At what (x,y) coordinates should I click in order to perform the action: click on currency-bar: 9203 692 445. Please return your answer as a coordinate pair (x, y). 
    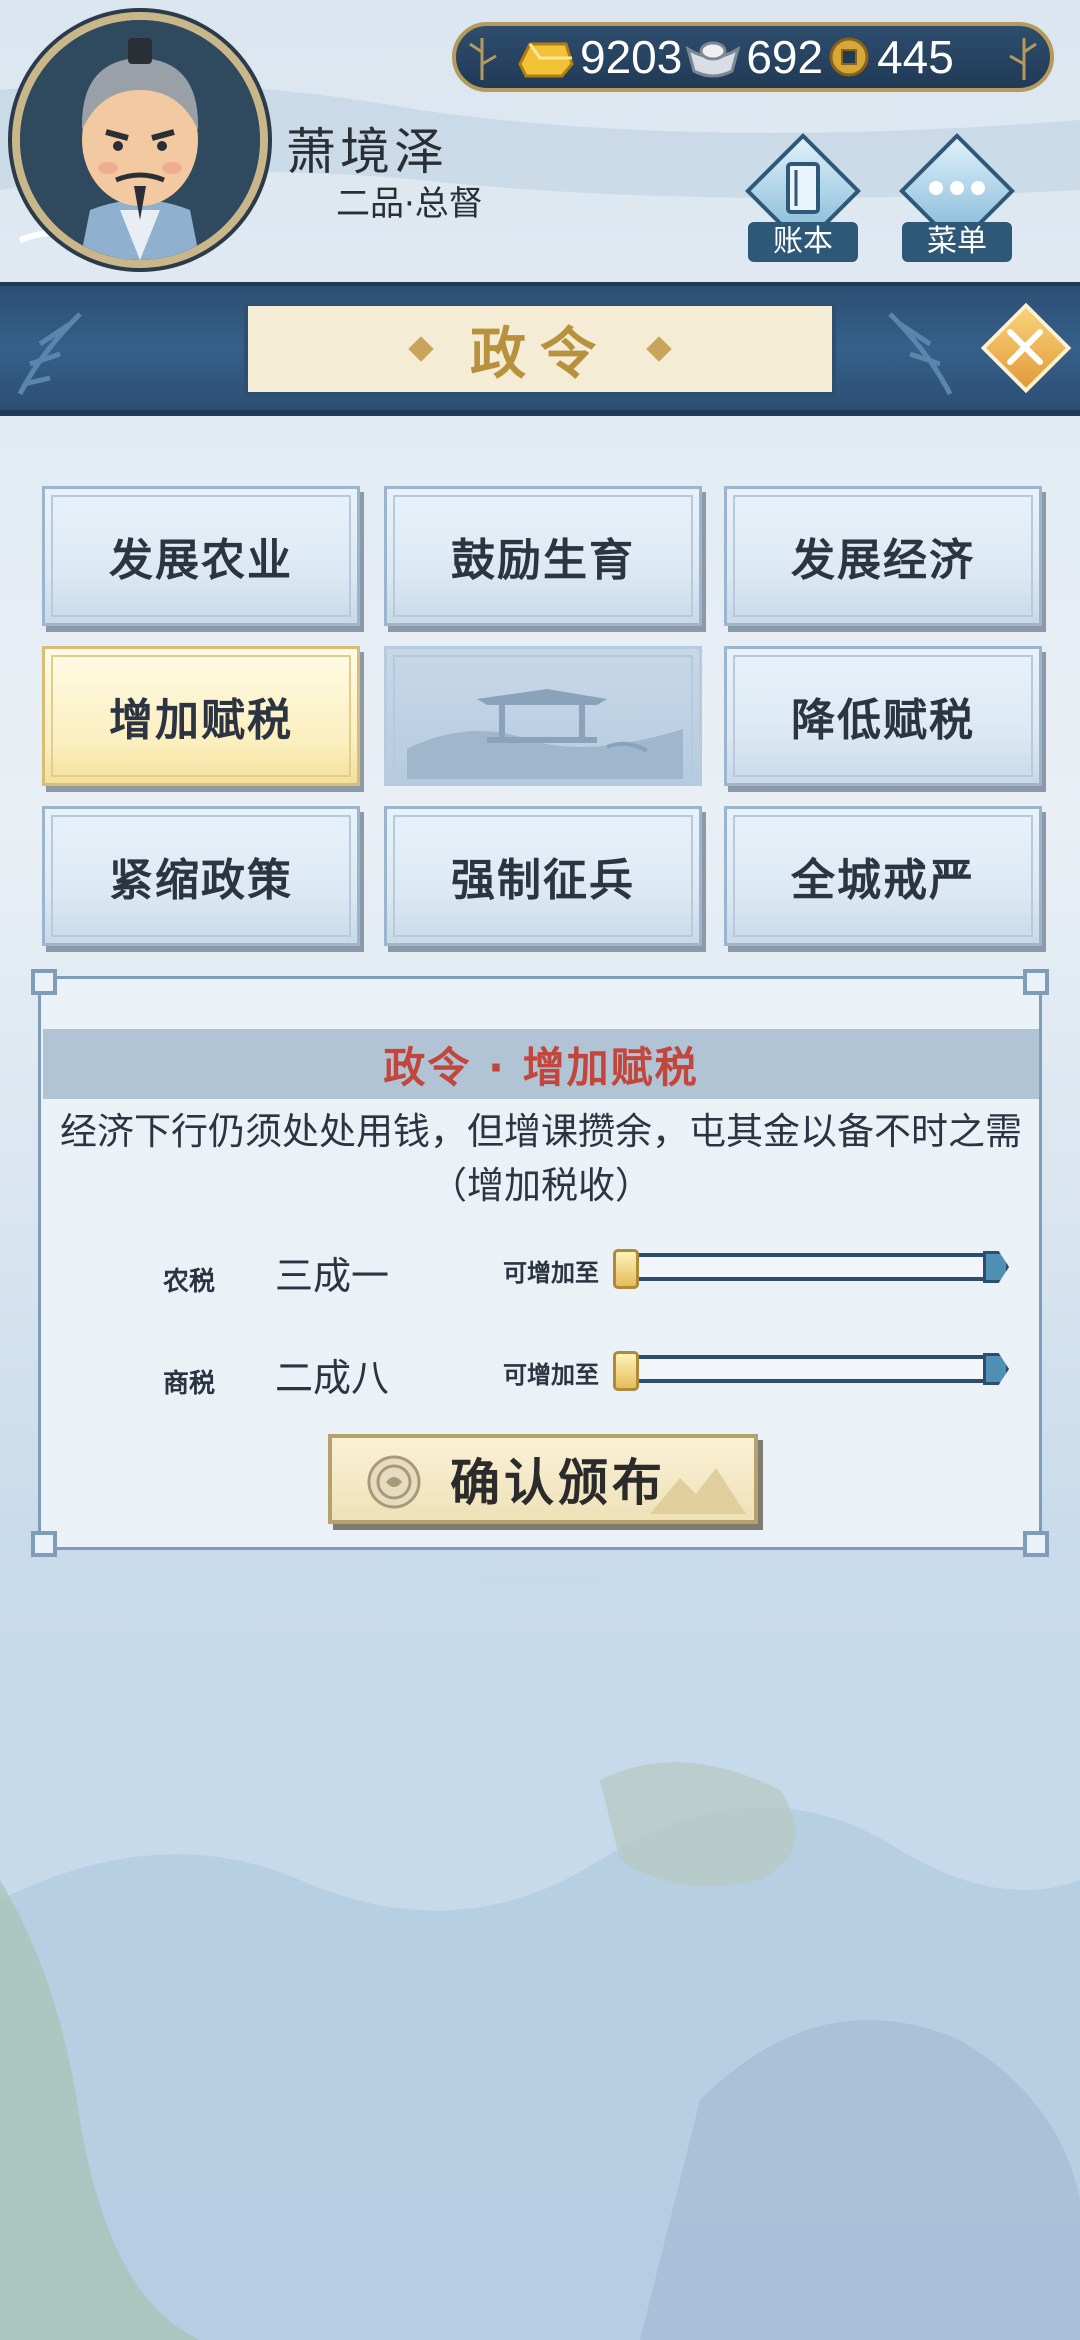
    Looking at the image, I should click on (753, 57).